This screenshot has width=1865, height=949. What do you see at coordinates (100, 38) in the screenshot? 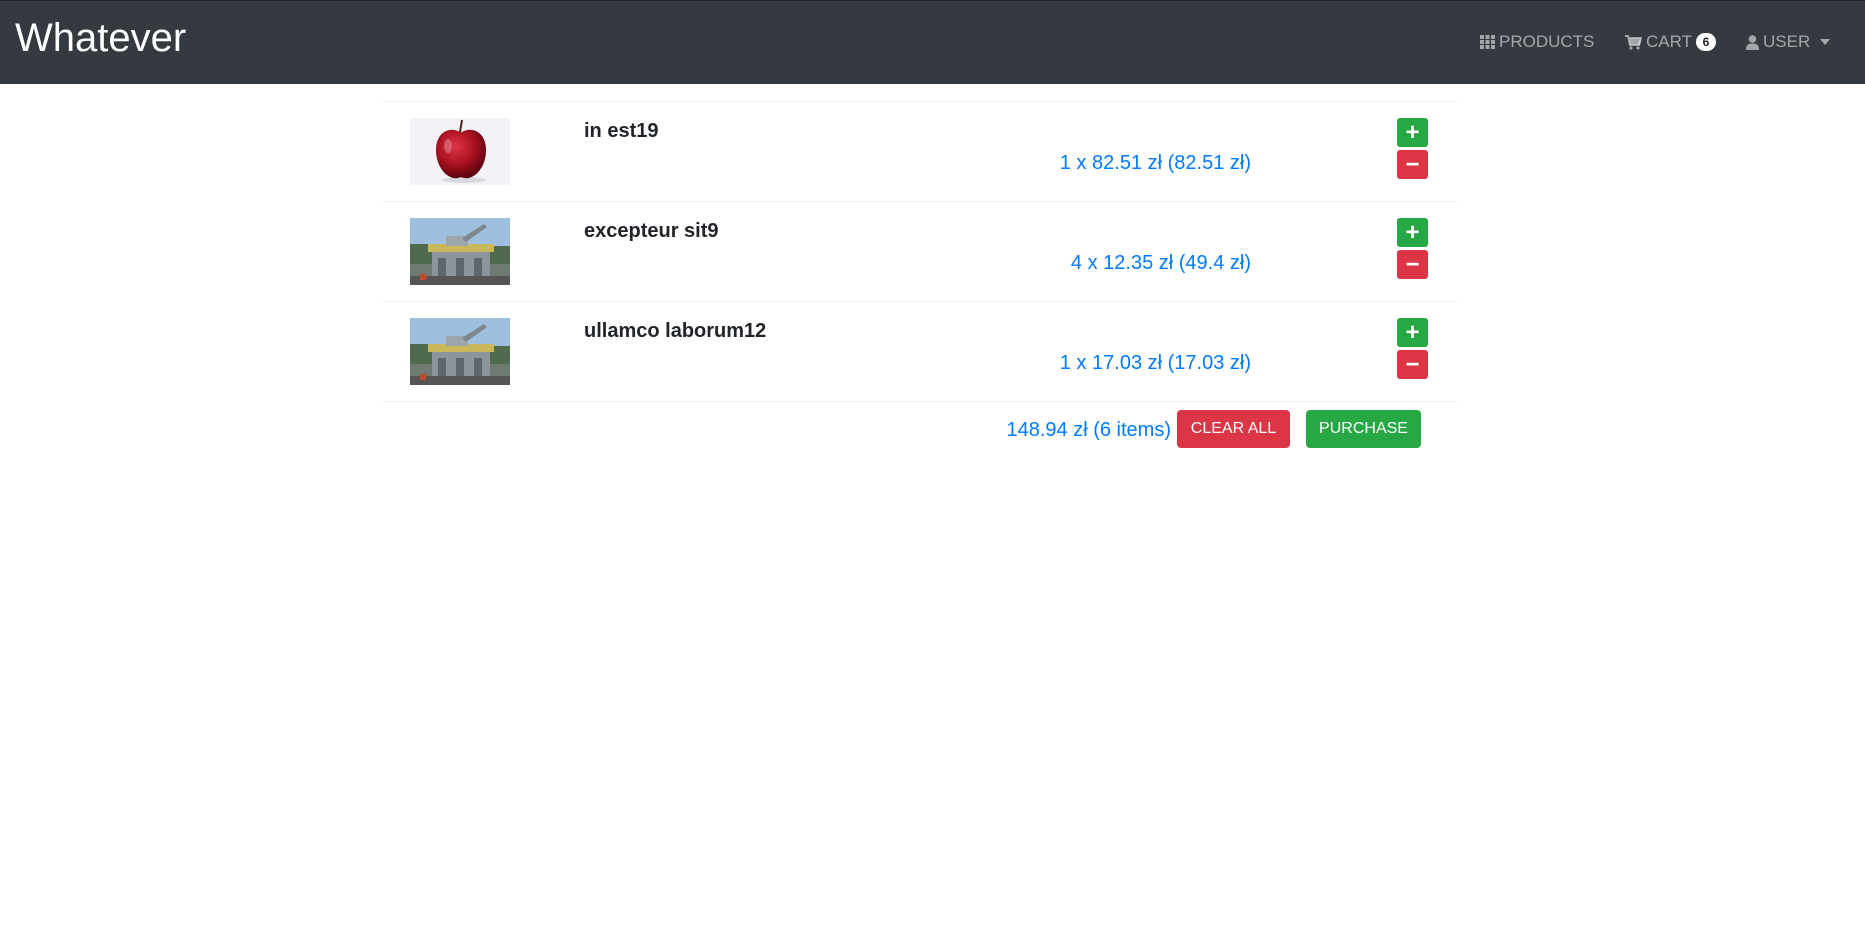
I see `brand-link: Whatever` at bounding box center [100, 38].